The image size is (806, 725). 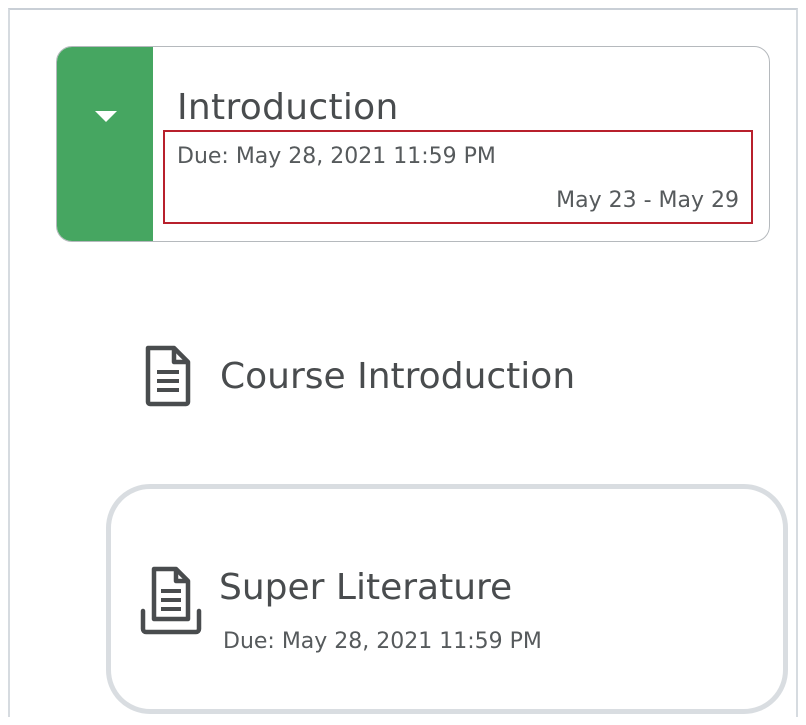 I want to click on module-date-range: May 23 - May 29, so click(x=647, y=200).